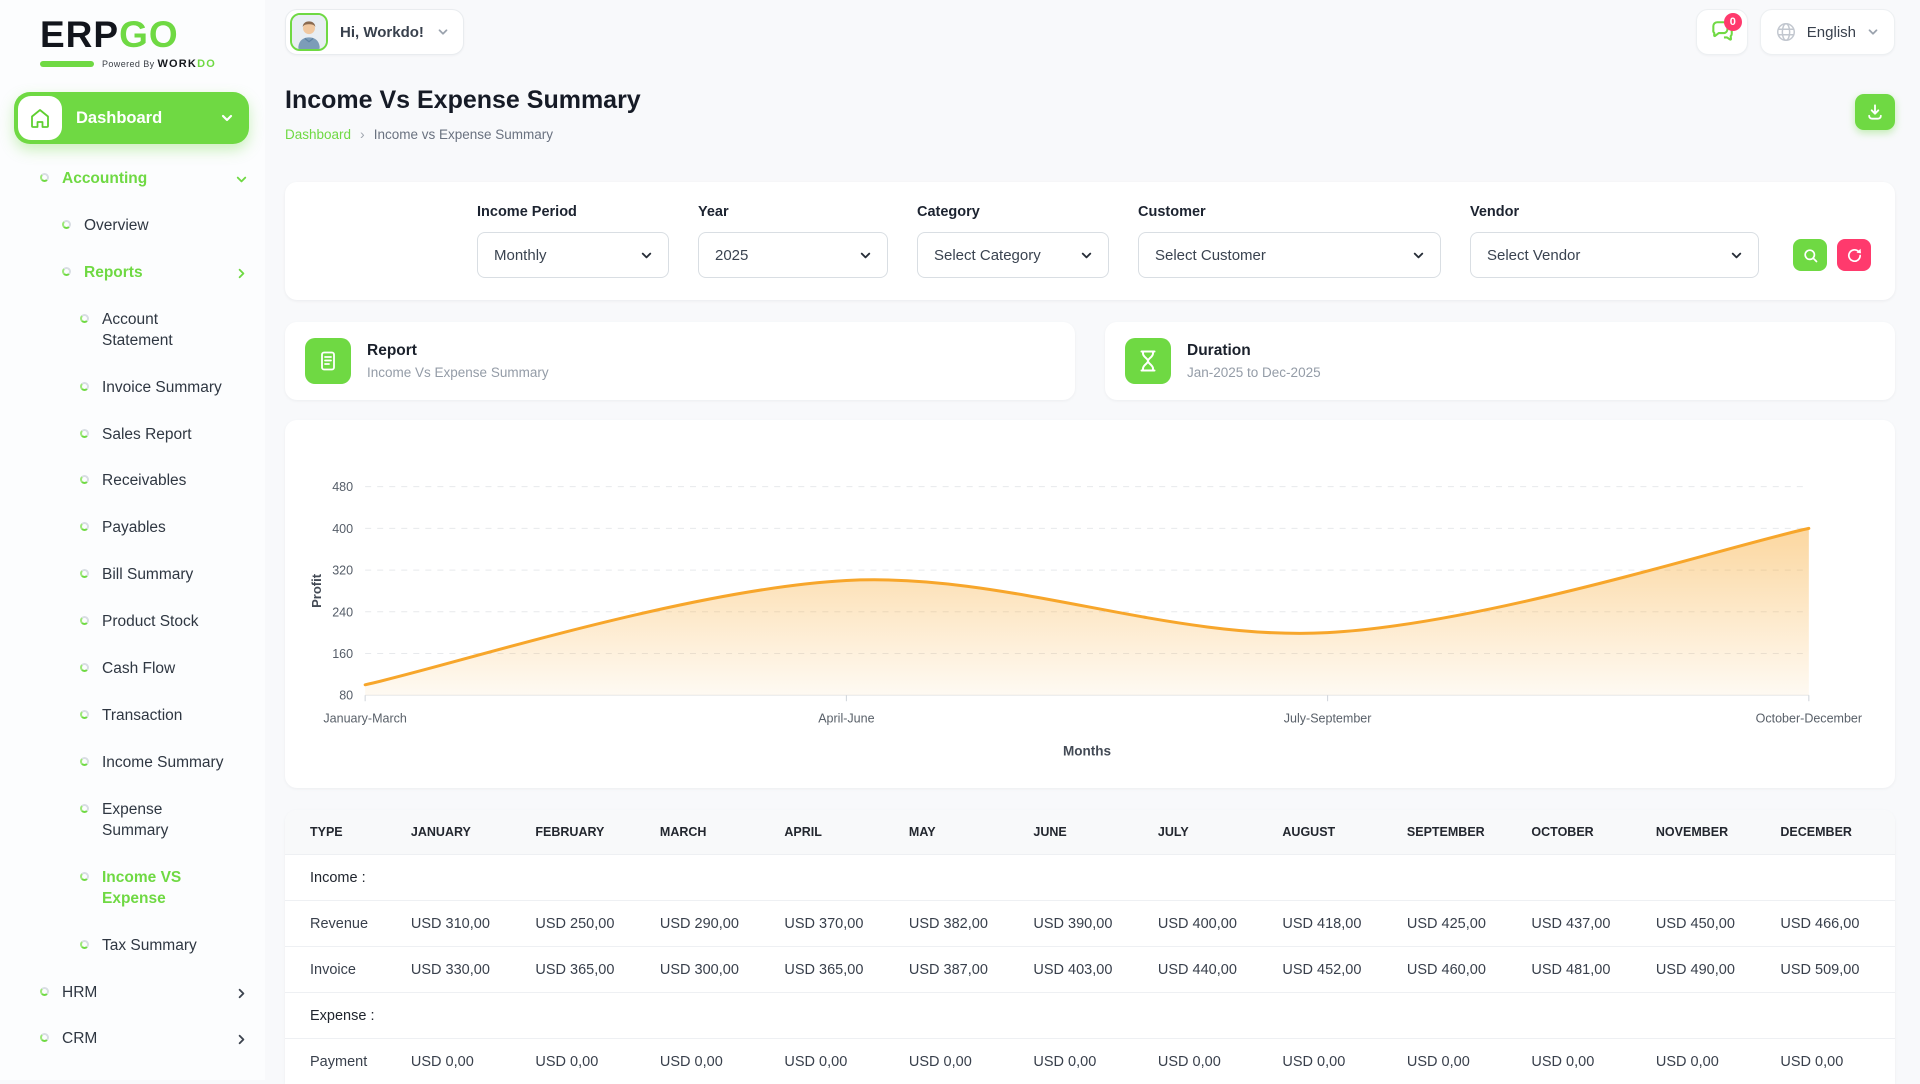 The height and width of the screenshot is (1084, 1920). I want to click on row-label: Invoice, so click(343, 970).